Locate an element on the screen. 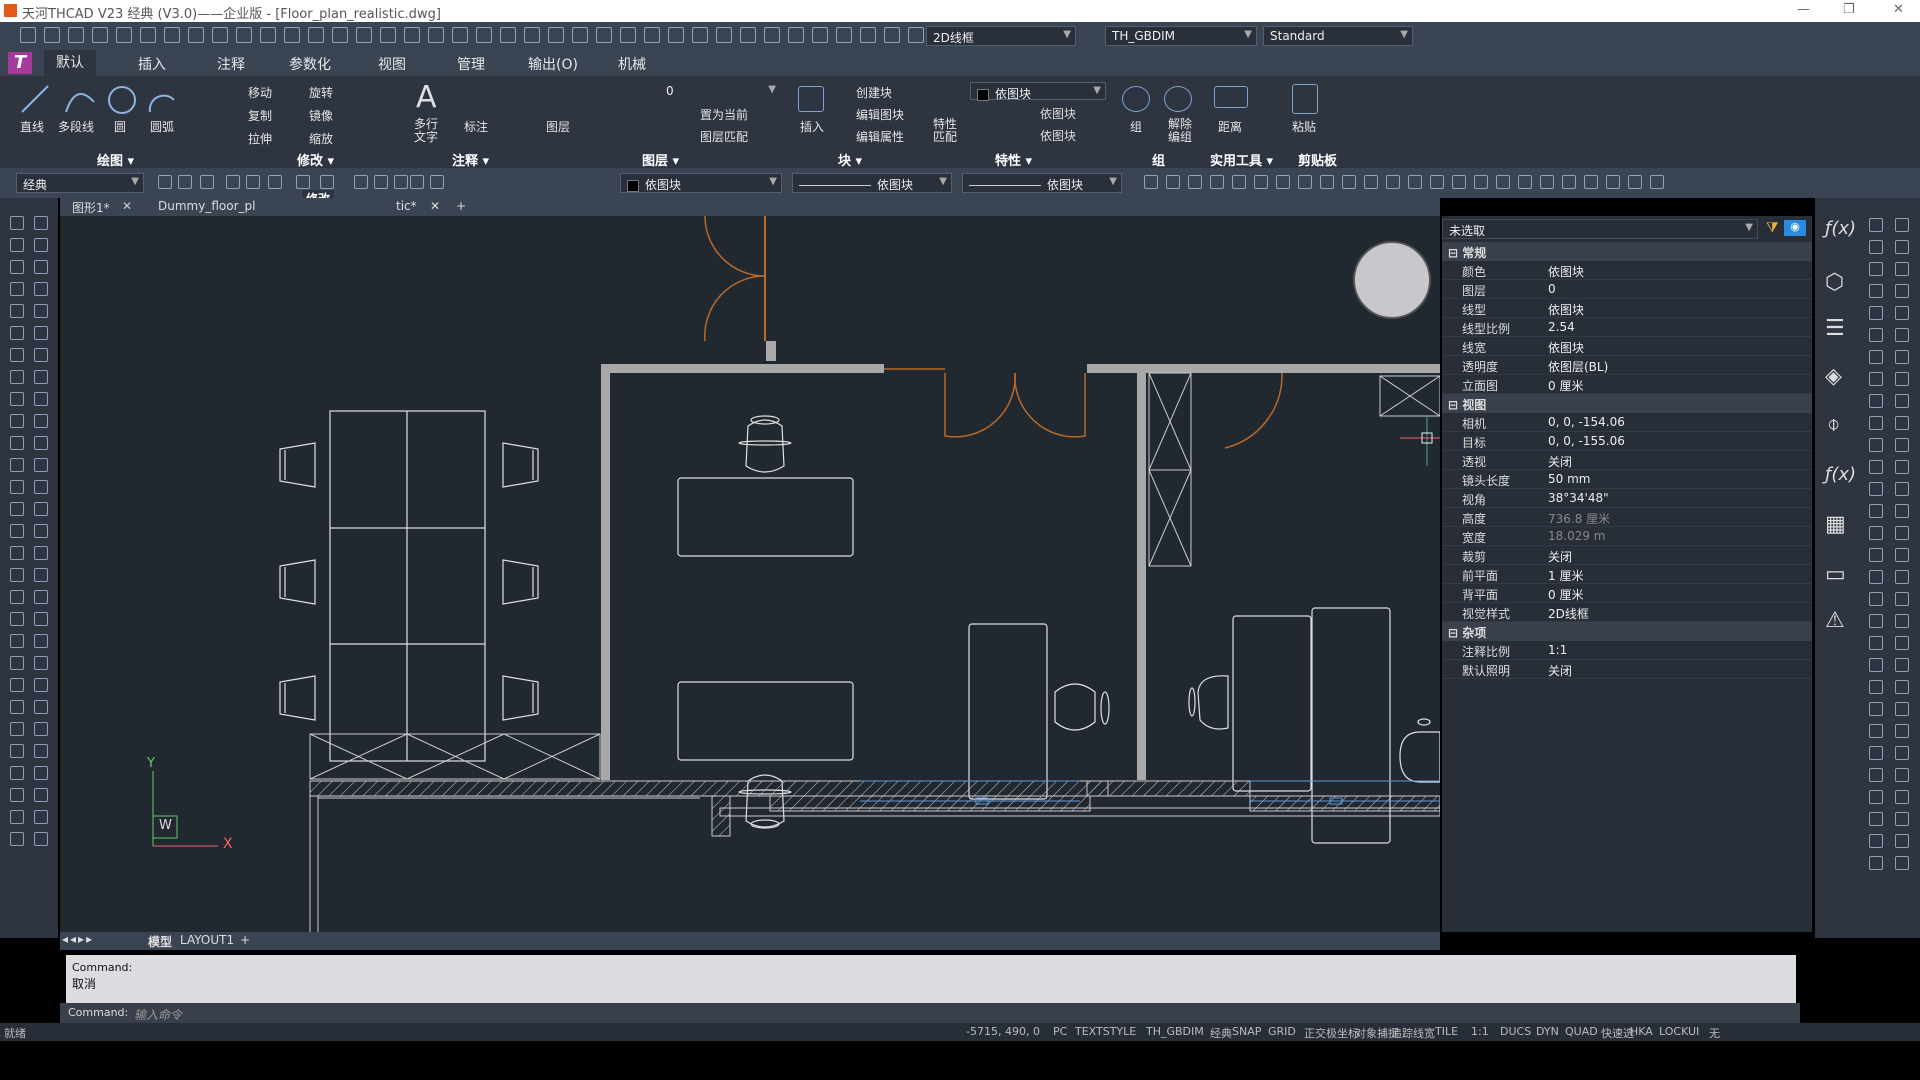 The height and width of the screenshot is (1080, 1920). visual-style-dropdown: 2D线框 ▼ is located at coordinates (1001, 36).